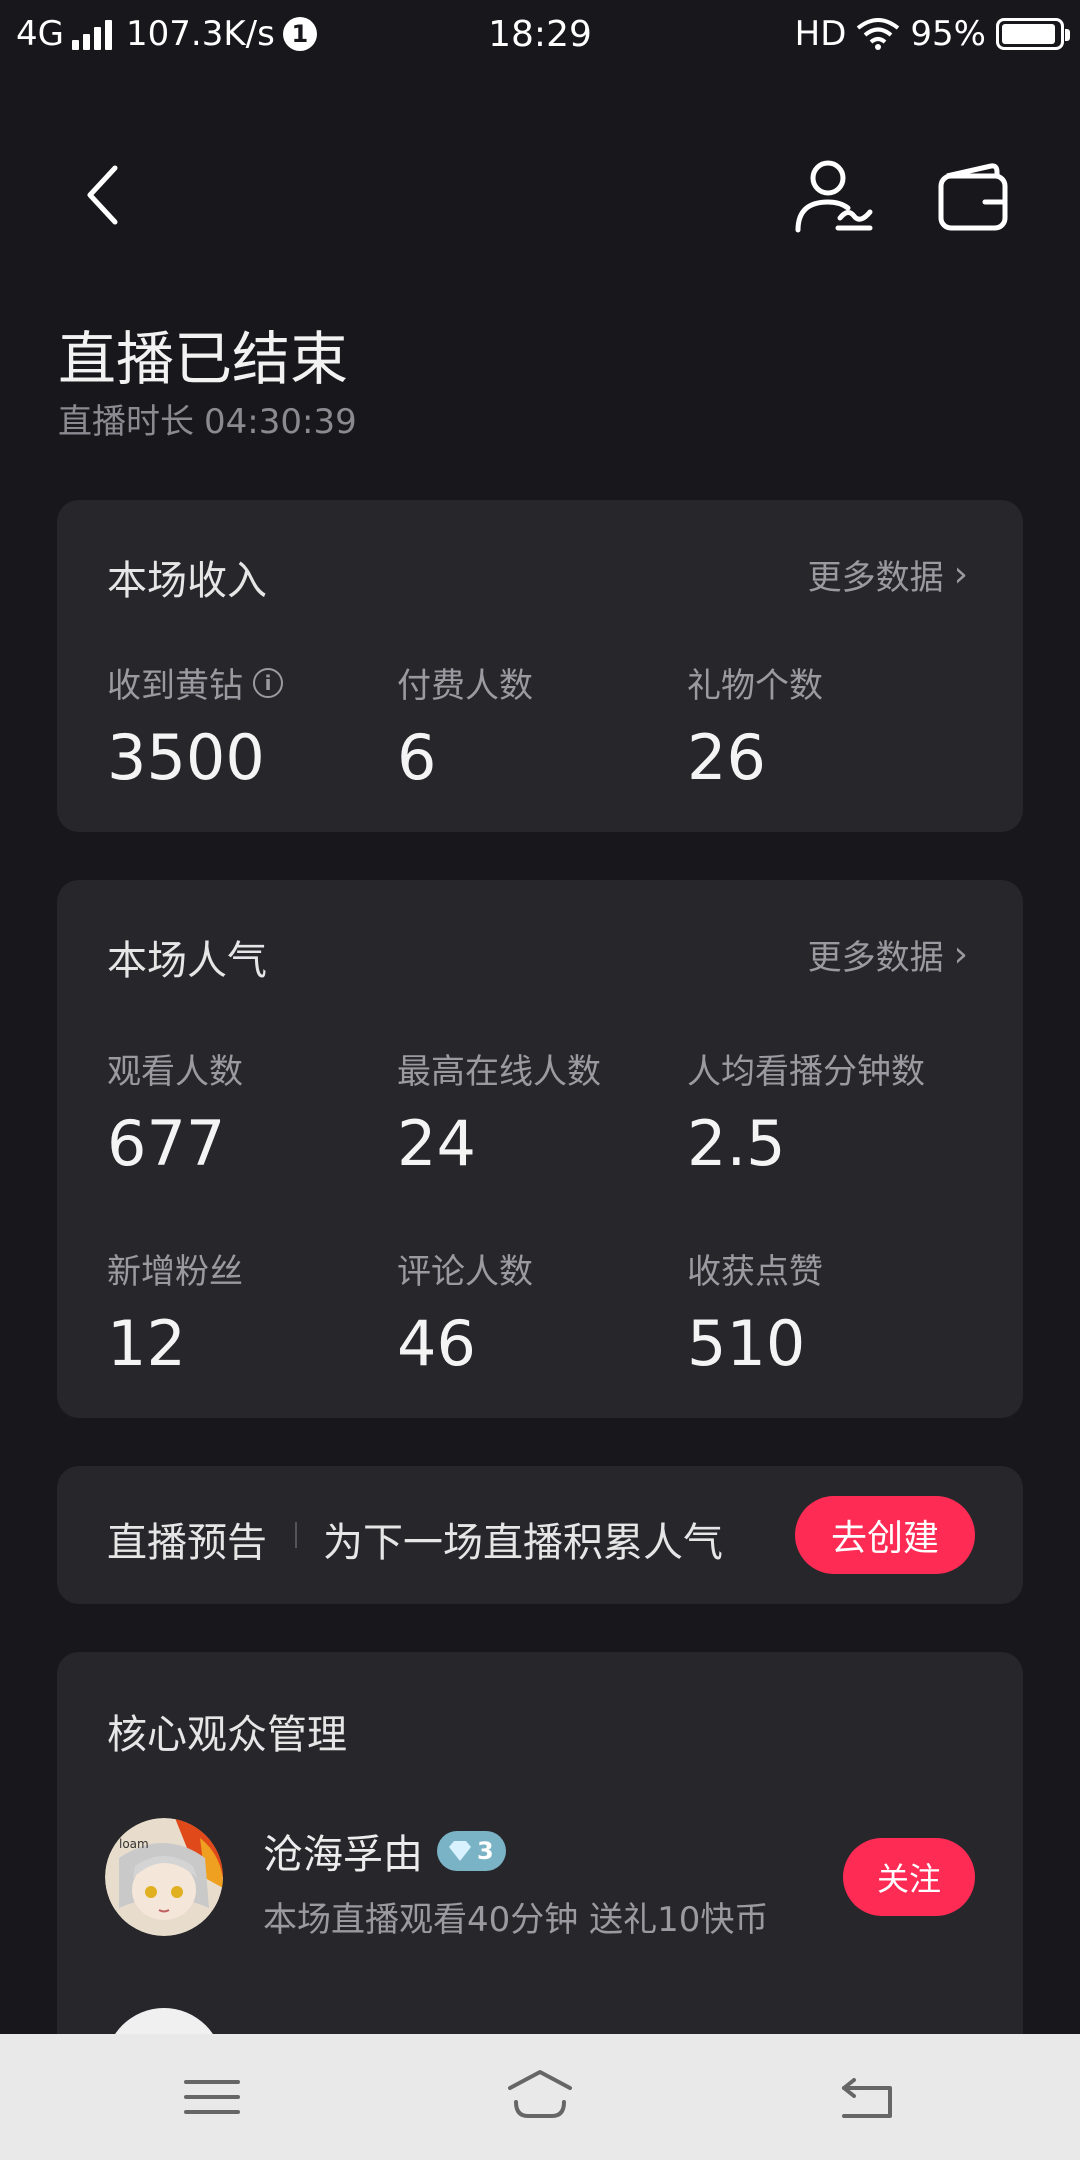 This screenshot has width=1080, height=2160. Describe the element at coordinates (280, 422) in the screenshot. I see `duration-value: 04:30:39` at that location.